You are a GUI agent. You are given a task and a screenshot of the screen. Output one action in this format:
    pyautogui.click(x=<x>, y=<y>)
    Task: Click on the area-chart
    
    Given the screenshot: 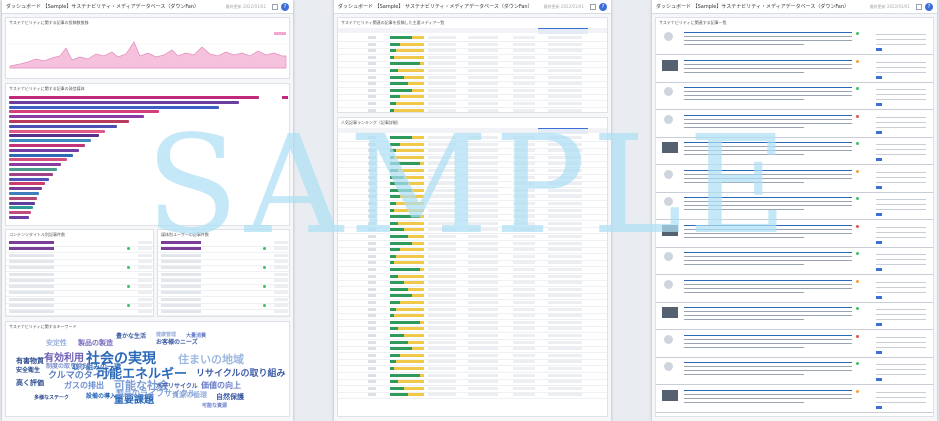 What is the action you would take?
    pyautogui.click(x=148, y=50)
    